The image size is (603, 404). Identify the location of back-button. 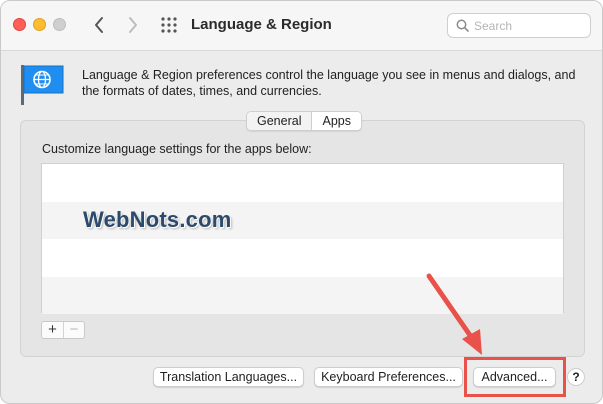
(99, 25).